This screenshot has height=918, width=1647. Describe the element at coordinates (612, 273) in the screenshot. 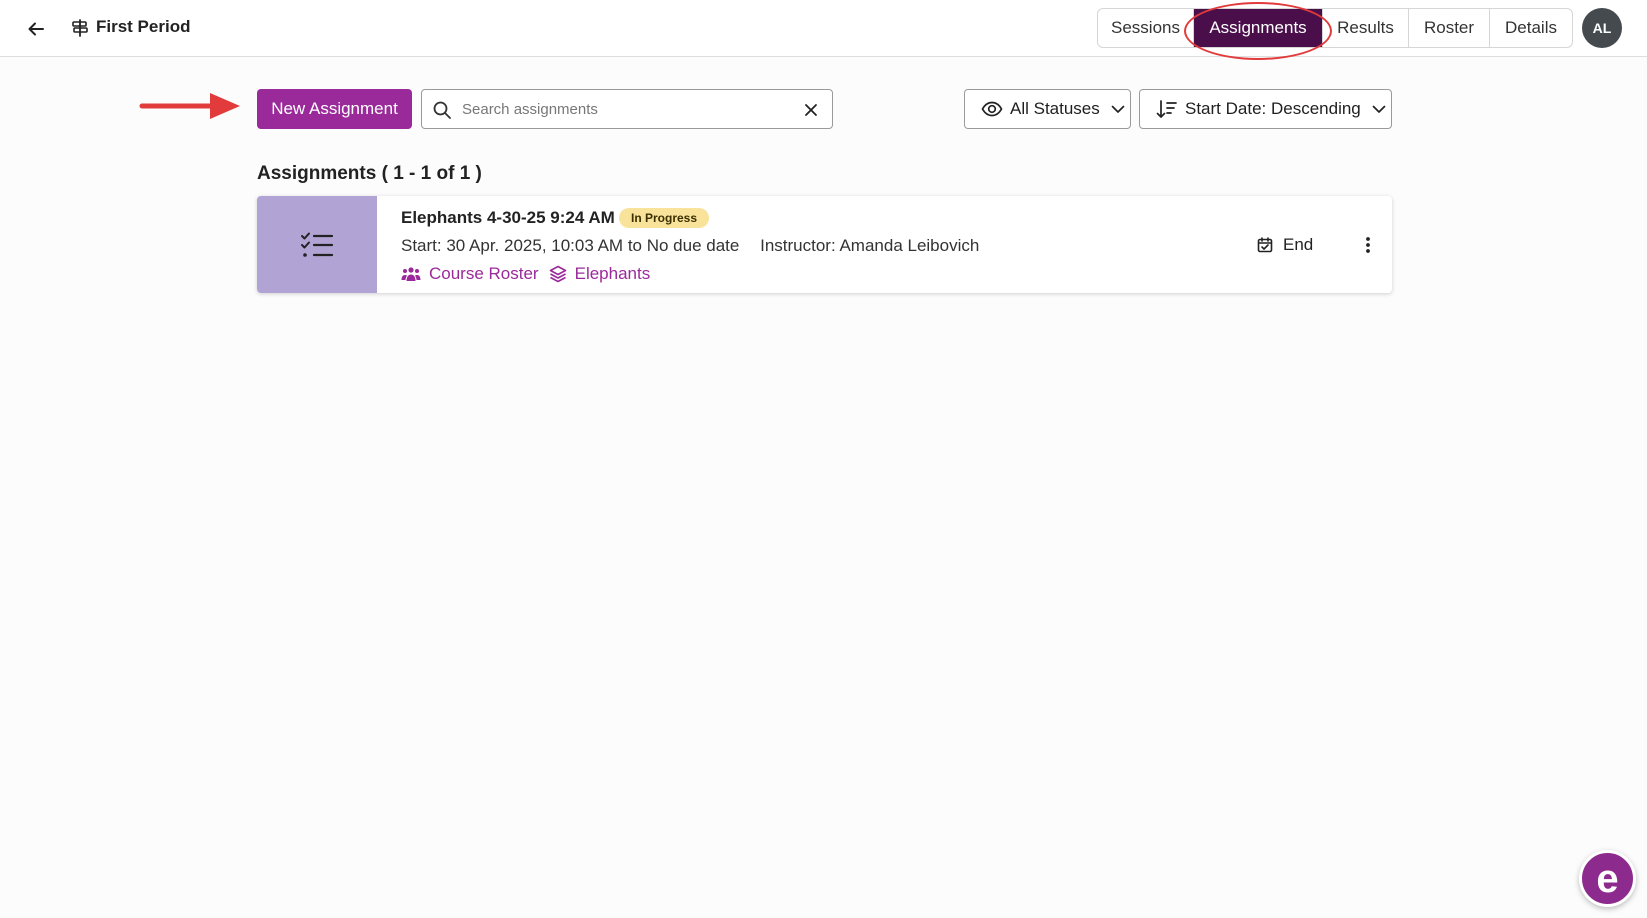

I see `content-link-label: Elephants` at that location.